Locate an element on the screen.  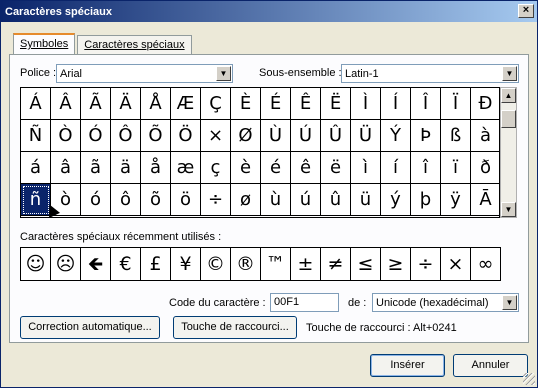
tab-strip: Symboles Caractères spéciaux is located at coordinates (103, 44).